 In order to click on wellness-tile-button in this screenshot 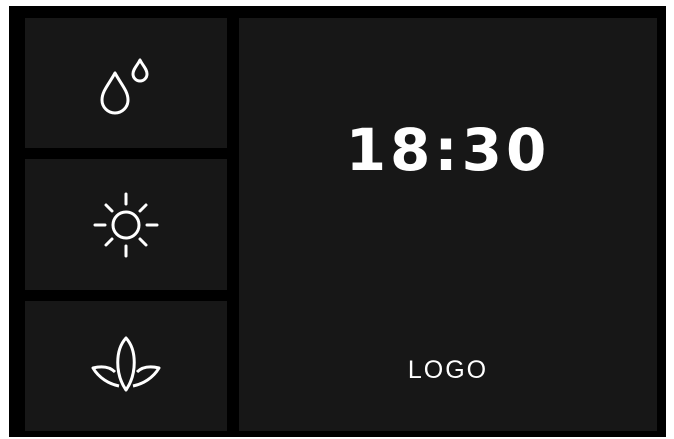, I will do `click(126, 366)`.